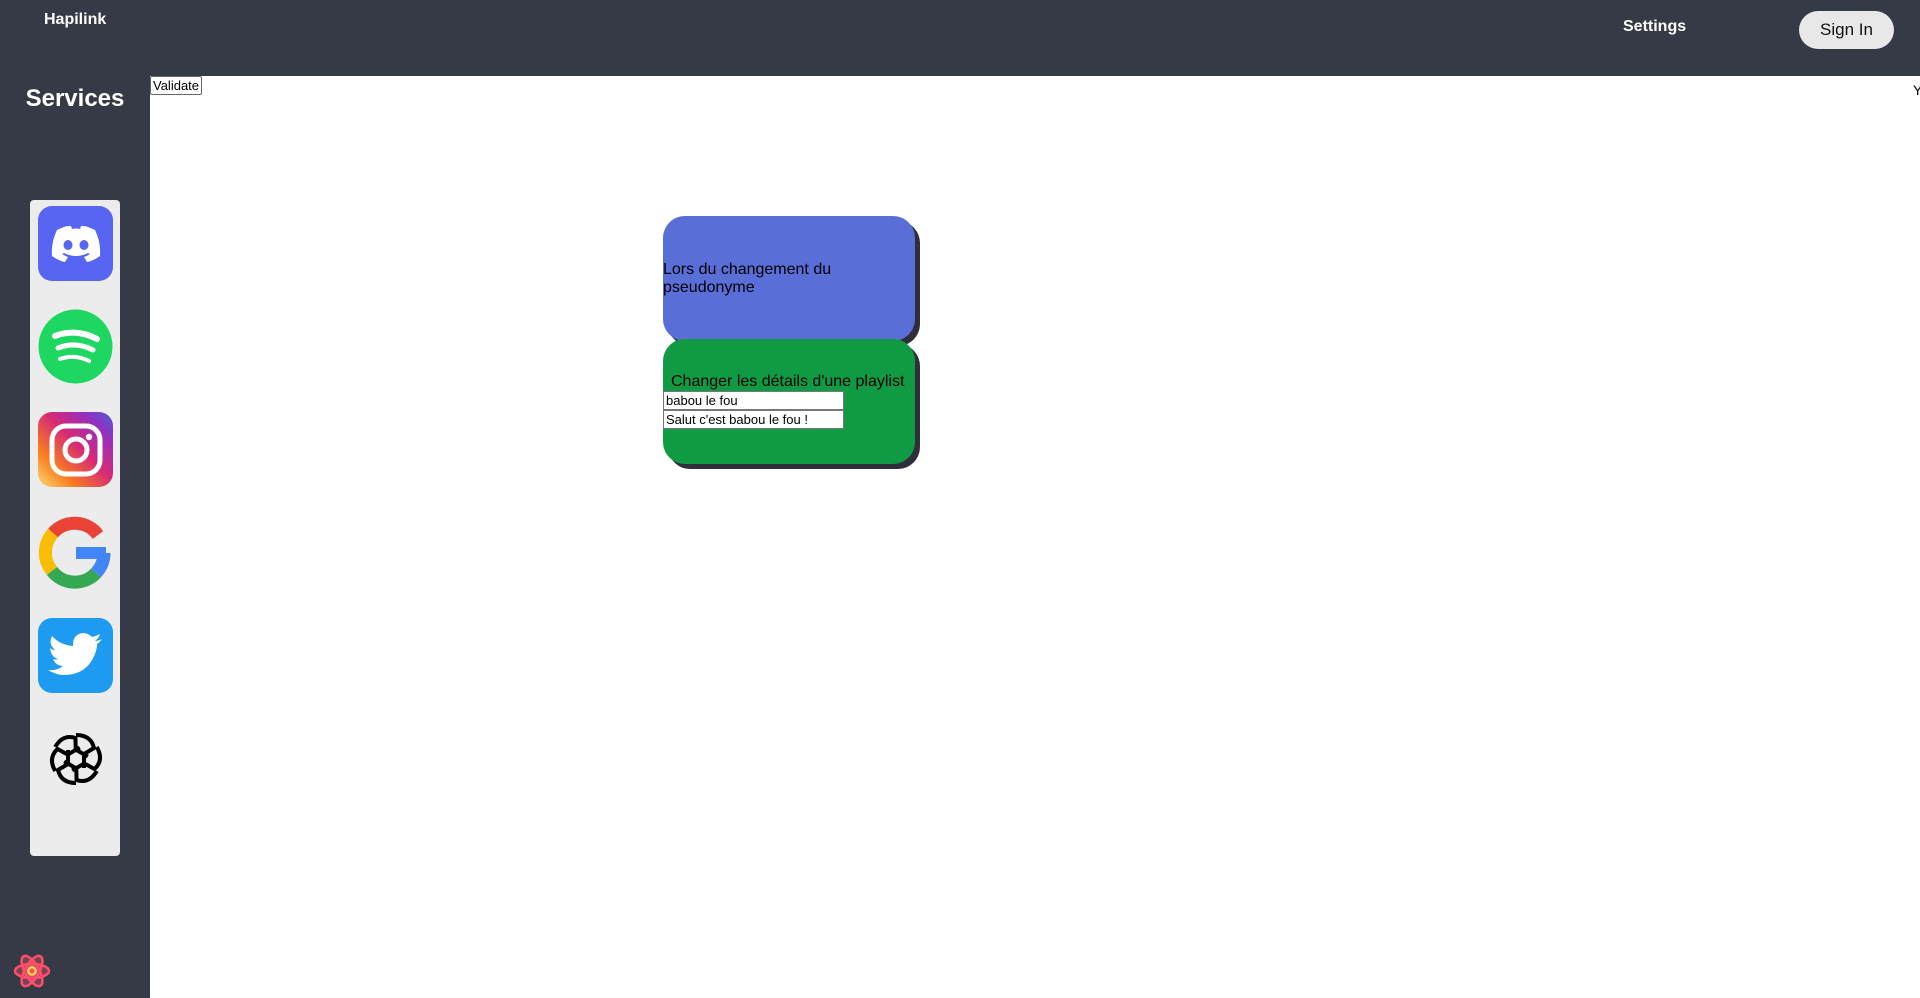 Image resolution: width=1920 pixels, height=998 pixels. I want to click on openai-icon, so click(75, 758).